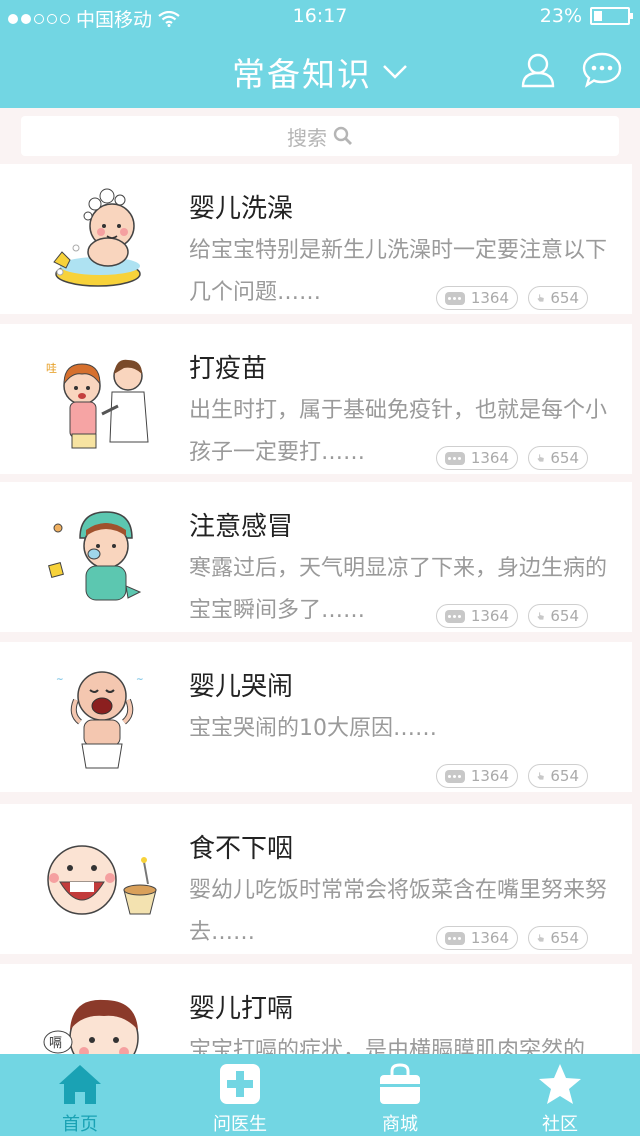  What do you see at coordinates (241, 1009) in the screenshot?
I see `article-title: 婴儿打嗝` at bounding box center [241, 1009].